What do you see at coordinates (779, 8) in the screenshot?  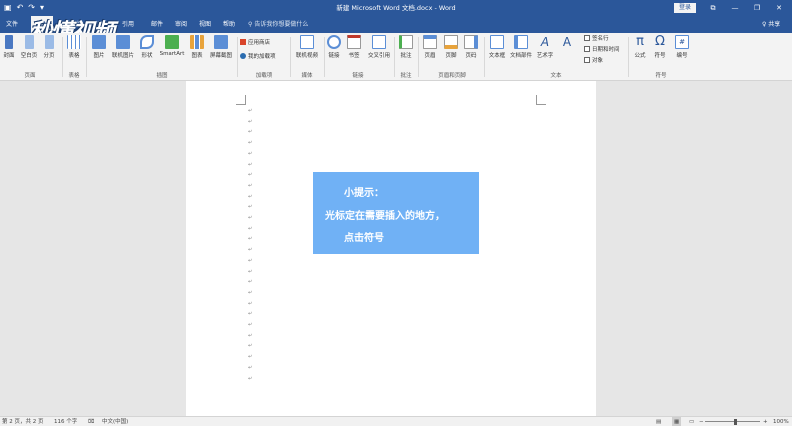 I see `close-icon: ✕` at bounding box center [779, 8].